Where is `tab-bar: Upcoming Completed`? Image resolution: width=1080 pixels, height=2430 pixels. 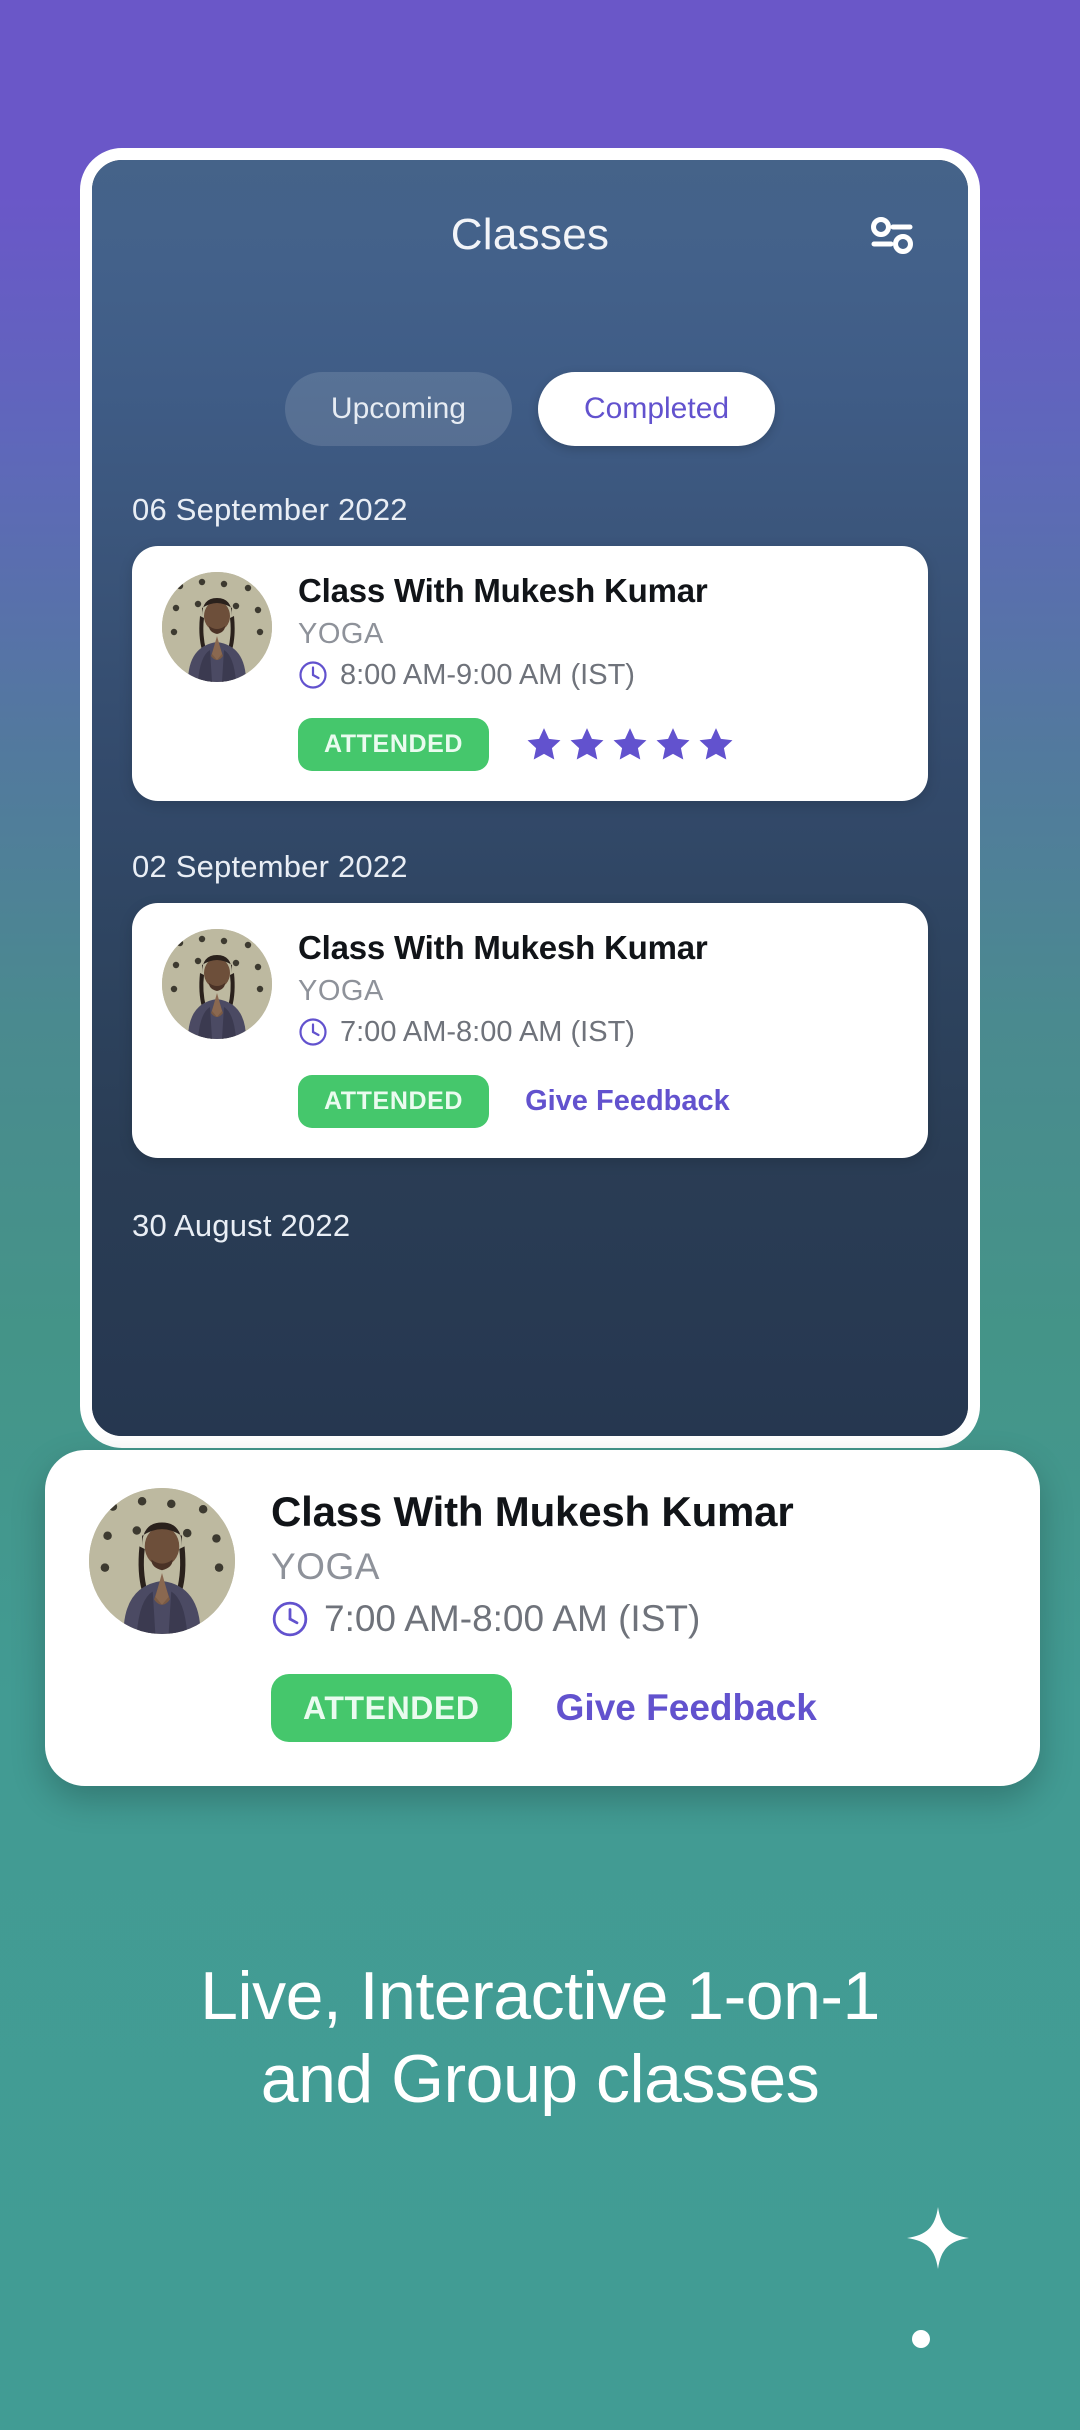
tab-bar: Upcoming Completed is located at coordinates (530, 409).